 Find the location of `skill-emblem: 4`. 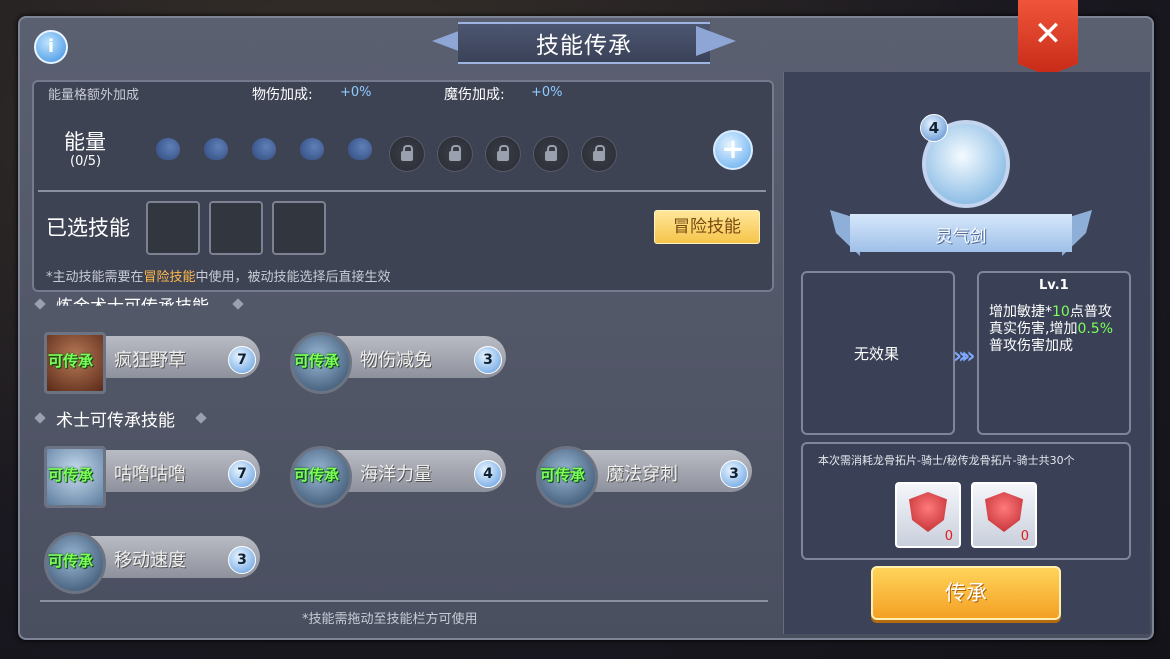

skill-emblem: 4 is located at coordinates (962, 162).